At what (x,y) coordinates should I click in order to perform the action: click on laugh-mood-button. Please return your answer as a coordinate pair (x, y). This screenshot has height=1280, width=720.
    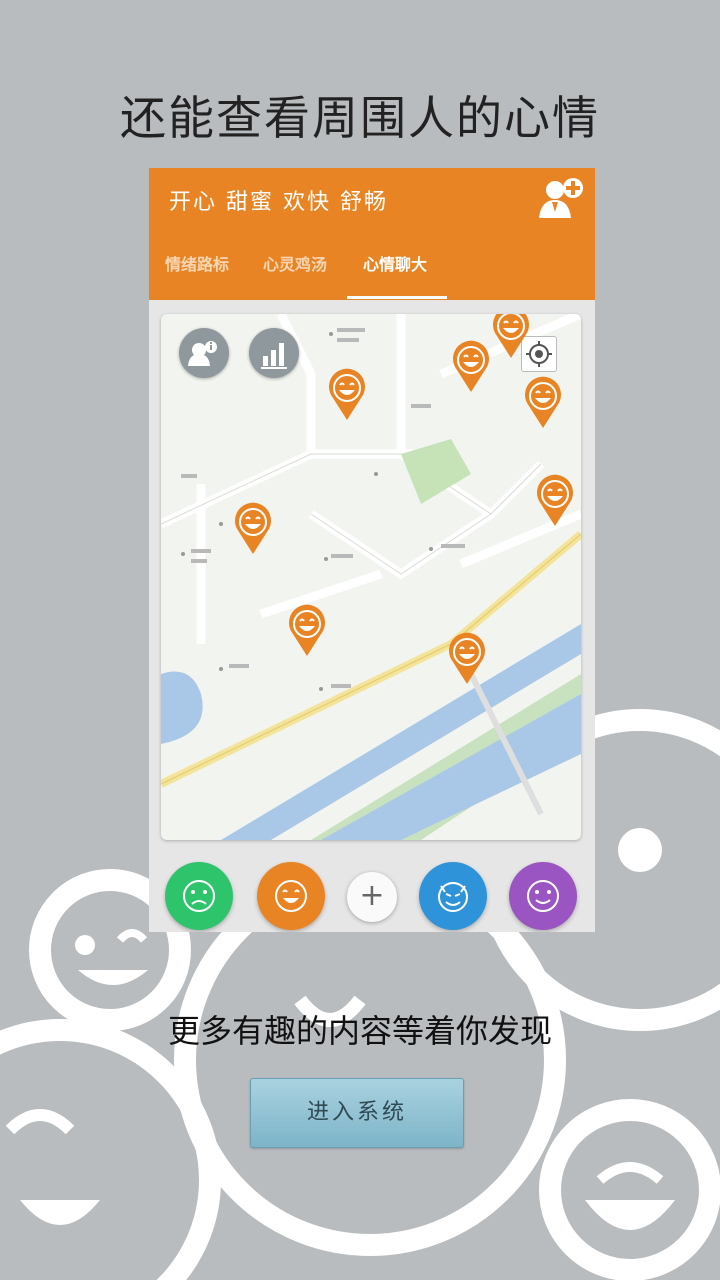
    Looking at the image, I should click on (291, 896).